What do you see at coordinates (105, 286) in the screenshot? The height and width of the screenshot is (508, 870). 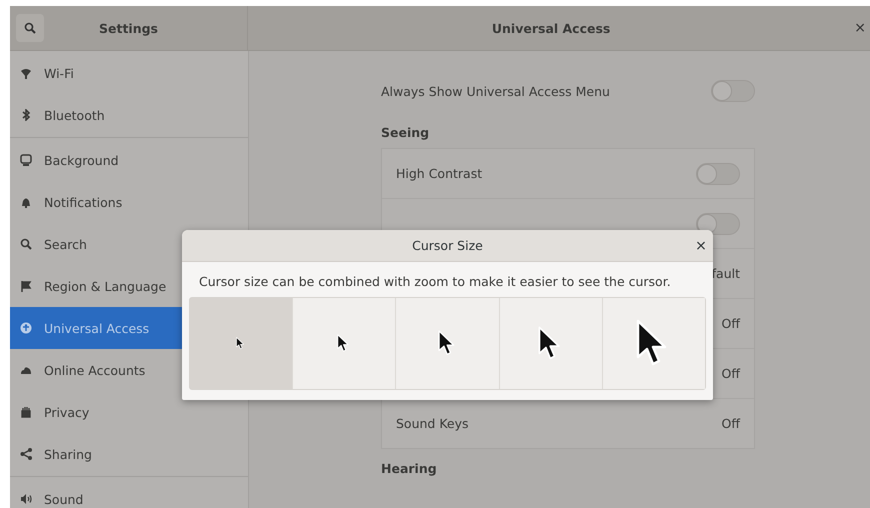 I see `sidebar-item-label: Region & Language` at bounding box center [105, 286].